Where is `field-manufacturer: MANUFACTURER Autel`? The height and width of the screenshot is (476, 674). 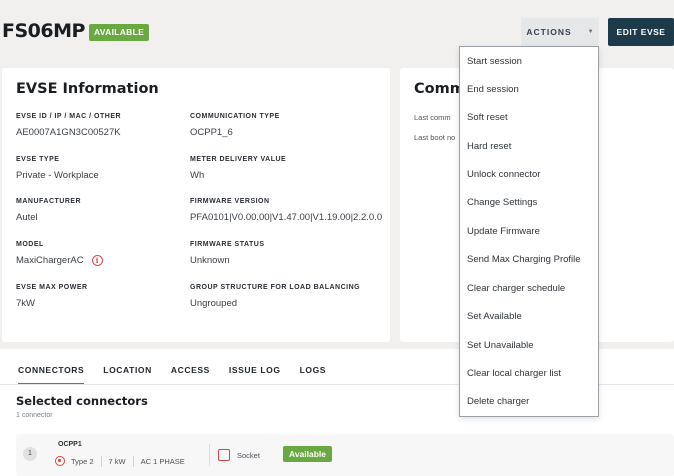
field-manufacturer: MANUFACTURER Autel is located at coordinates (48, 210).